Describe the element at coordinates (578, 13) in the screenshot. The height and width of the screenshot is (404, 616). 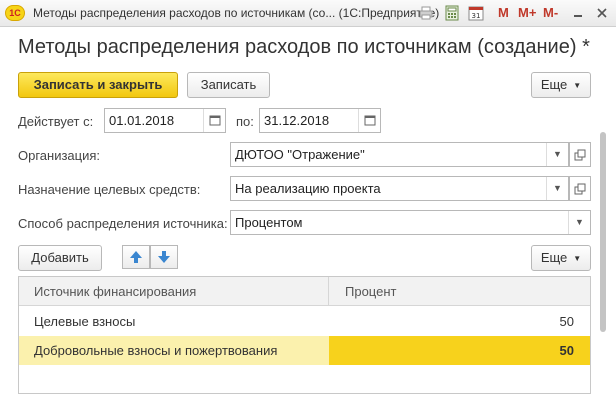
I see `minimize-icon` at that location.